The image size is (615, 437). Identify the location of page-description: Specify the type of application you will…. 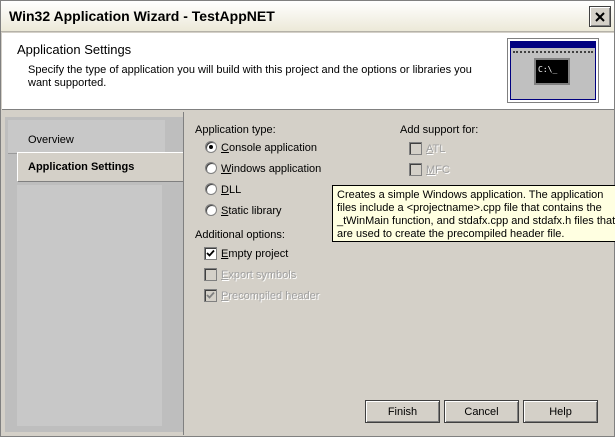
(250, 76).